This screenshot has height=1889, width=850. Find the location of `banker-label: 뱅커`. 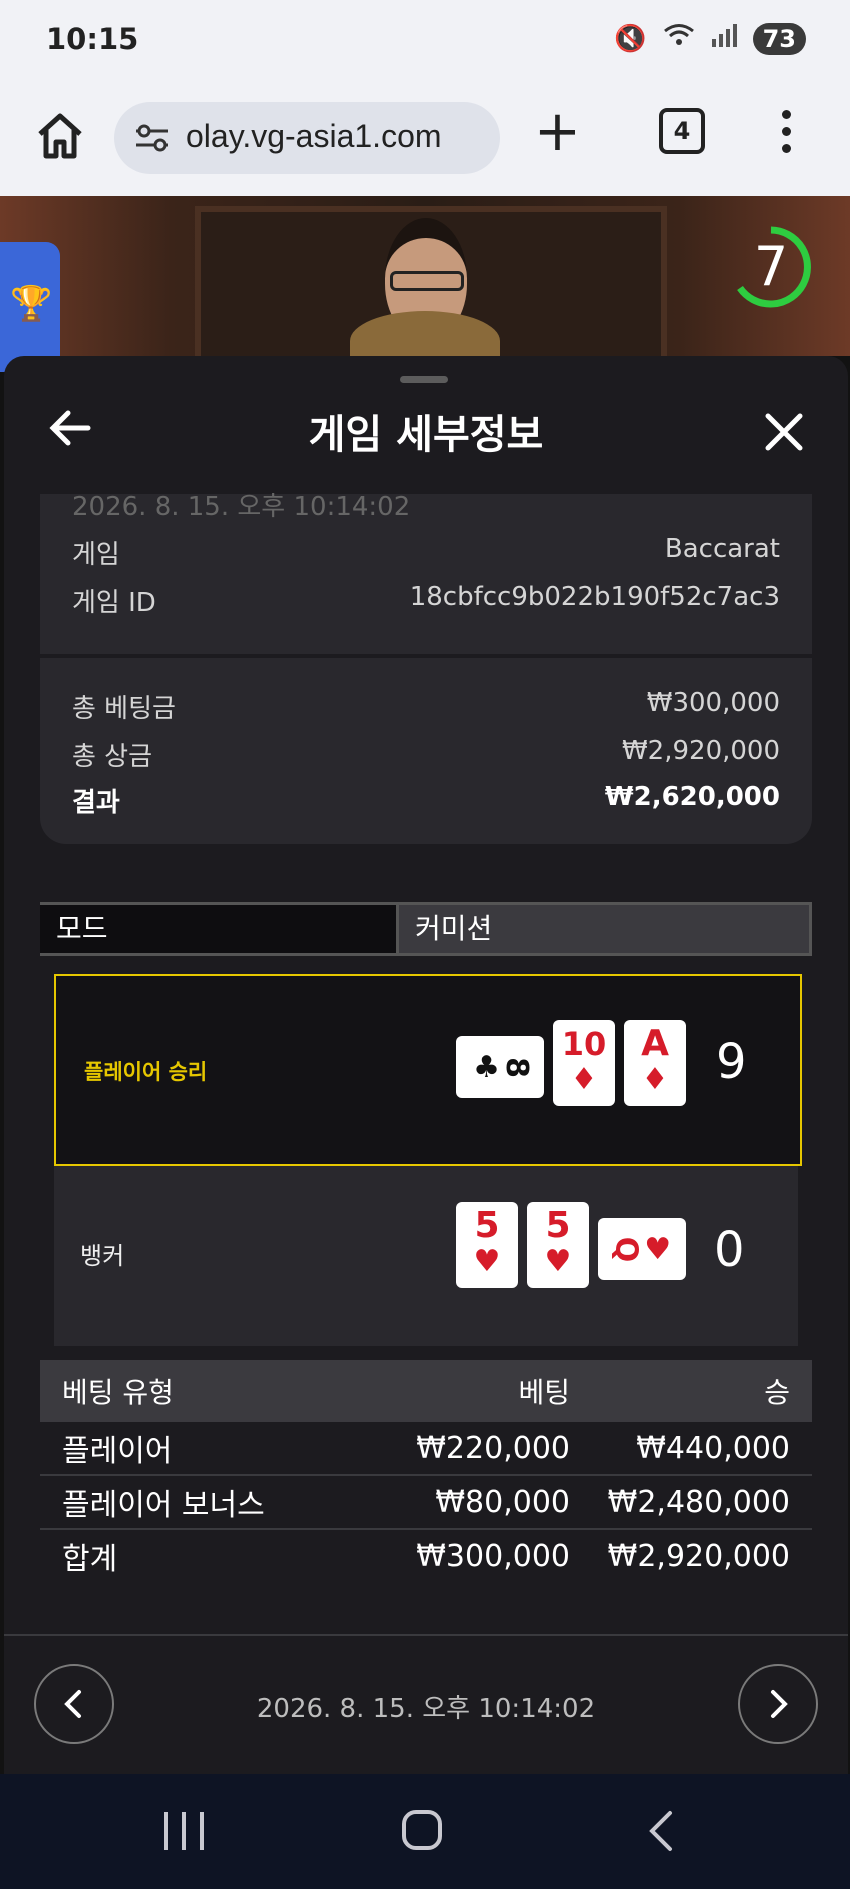

banker-label: 뱅커 is located at coordinates (102, 1256).